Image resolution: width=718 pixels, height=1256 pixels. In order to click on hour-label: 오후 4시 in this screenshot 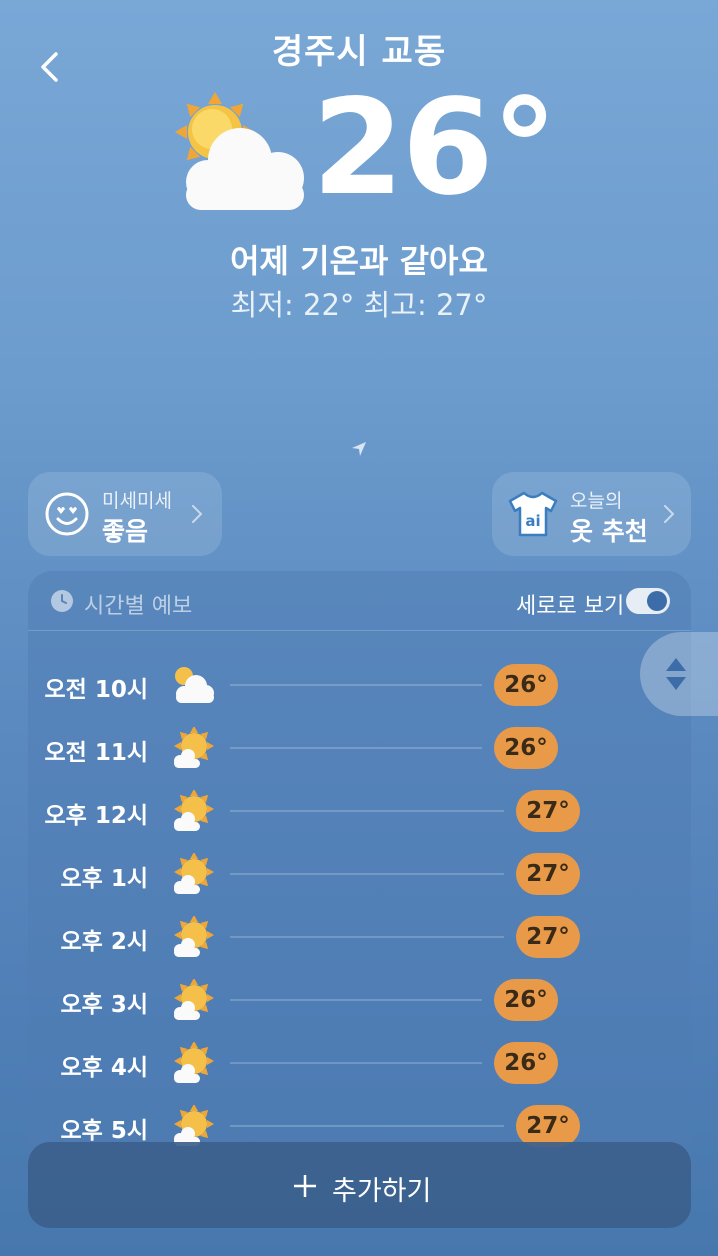, I will do `click(104, 1068)`.